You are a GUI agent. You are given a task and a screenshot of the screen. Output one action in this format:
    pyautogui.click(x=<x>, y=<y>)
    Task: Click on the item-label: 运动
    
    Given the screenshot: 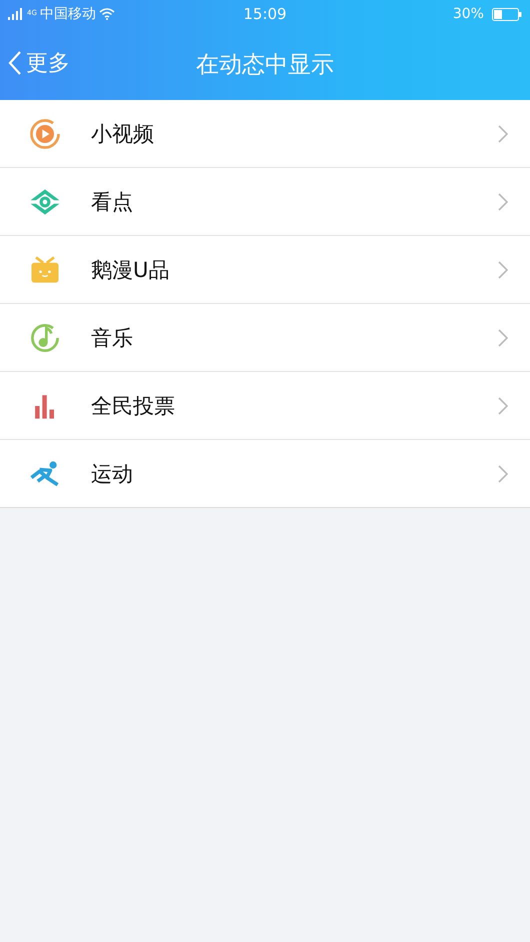 What is the action you would take?
    pyautogui.click(x=112, y=474)
    